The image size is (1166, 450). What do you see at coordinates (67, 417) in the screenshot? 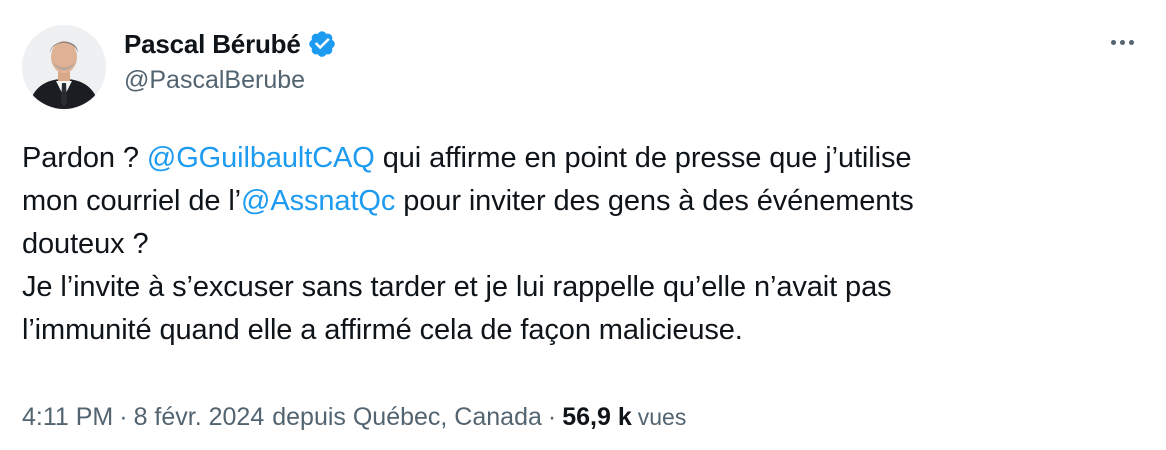
I see `tweet-time: 4:11 PM` at bounding box center [67, 417].